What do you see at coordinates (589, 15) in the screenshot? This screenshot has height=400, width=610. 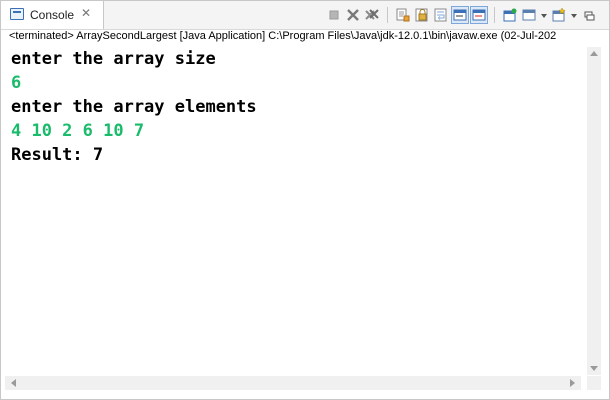 I see `minimize-icon` at bounding box center [589, 15].